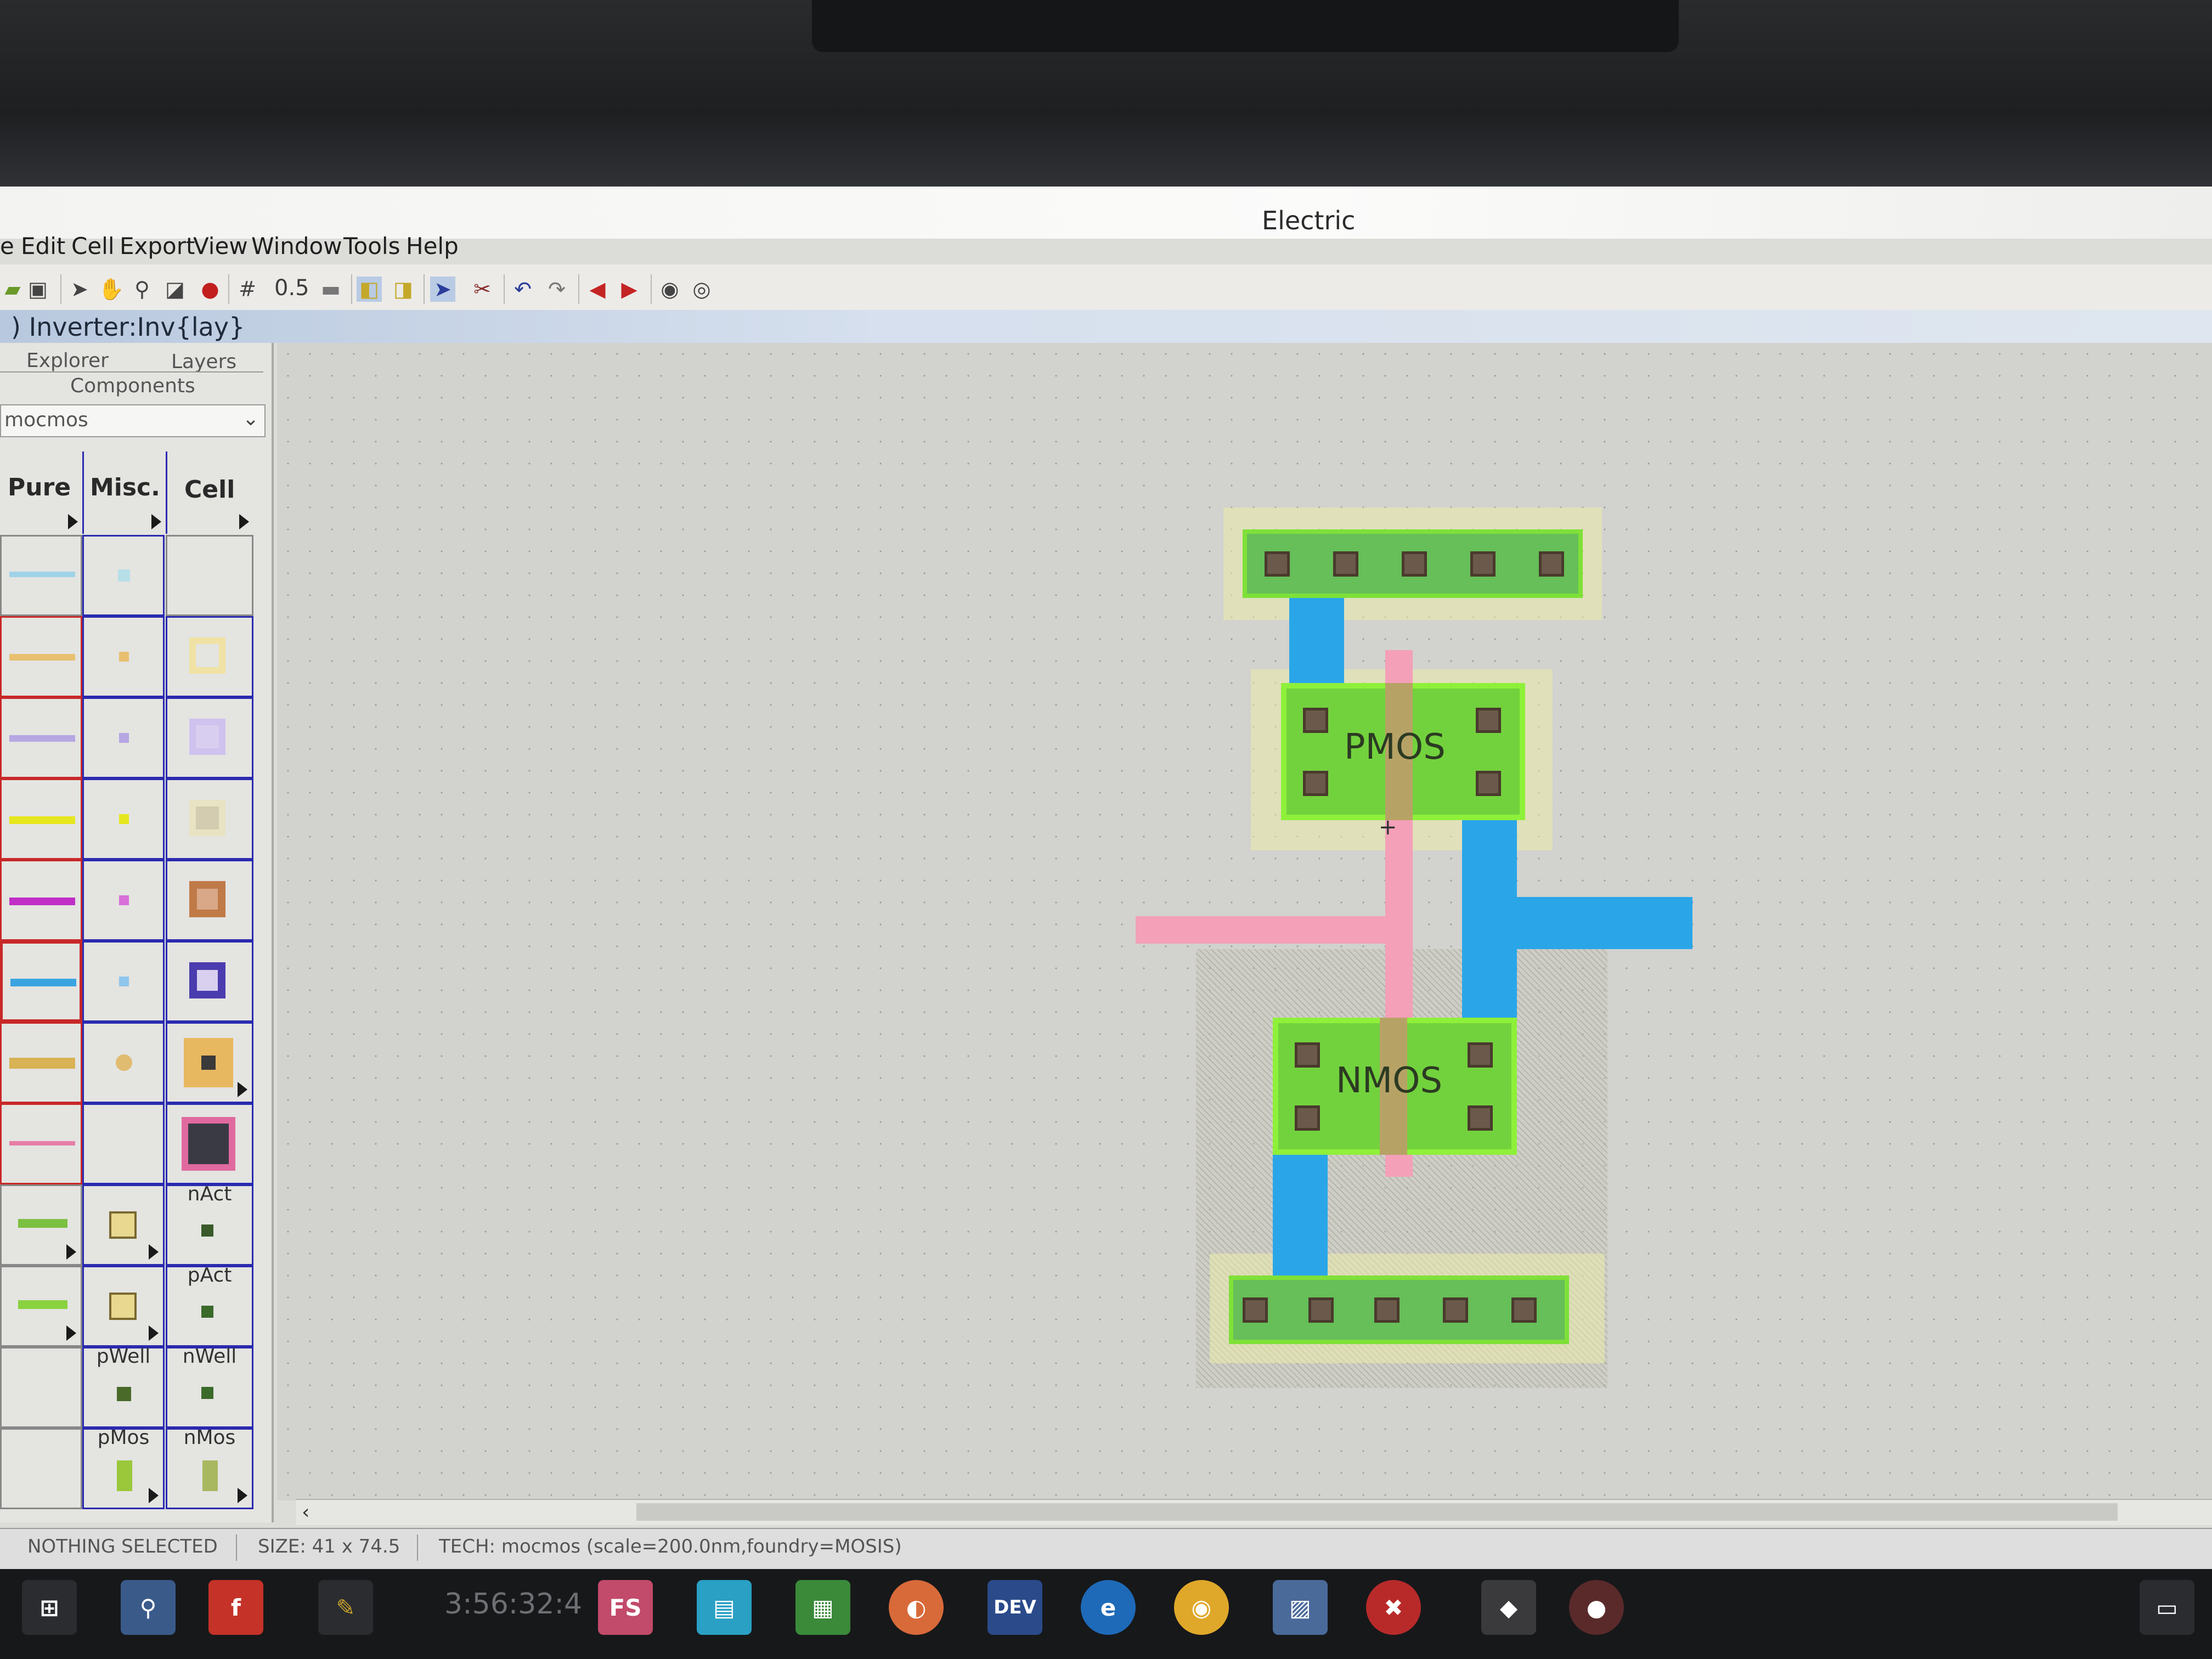  What do you see at coordinates (158, 246) in the screenshot?
I see `menu-export: Export` at bounding box center [158, 246].